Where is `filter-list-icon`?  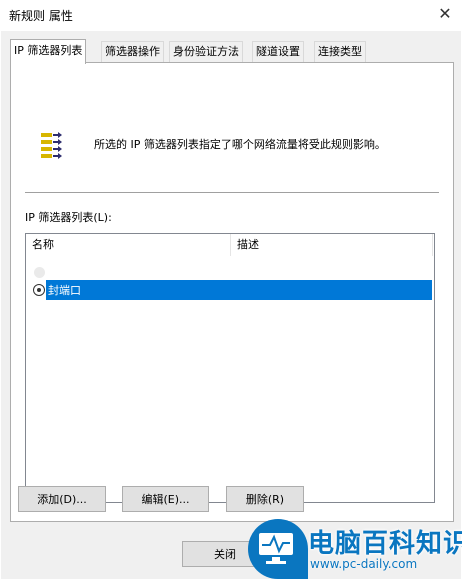
filter-list-icon is located at coordinates (51, 145).